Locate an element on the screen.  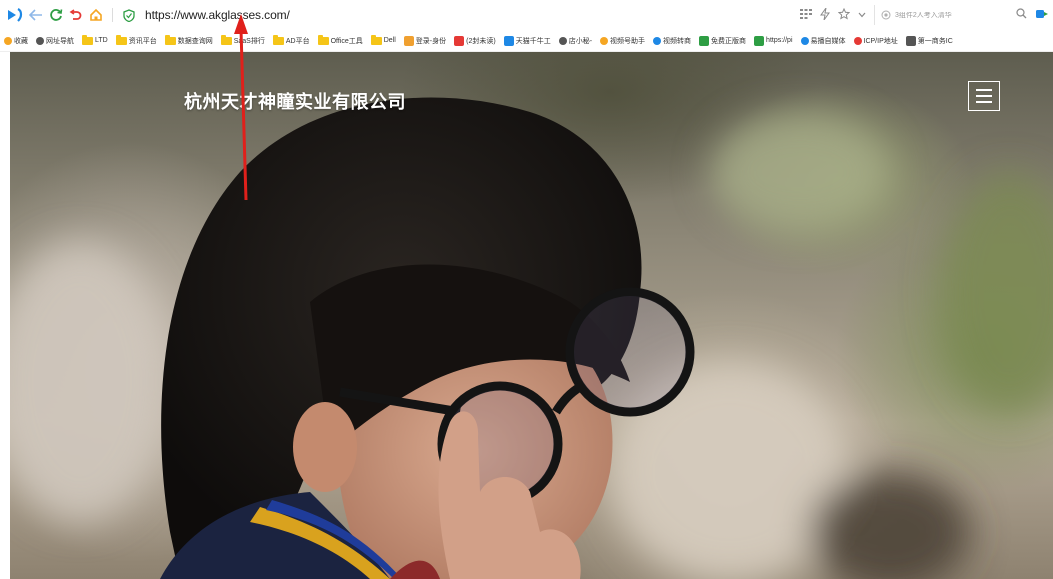
grid-icon is located at coordinates (806, 15).